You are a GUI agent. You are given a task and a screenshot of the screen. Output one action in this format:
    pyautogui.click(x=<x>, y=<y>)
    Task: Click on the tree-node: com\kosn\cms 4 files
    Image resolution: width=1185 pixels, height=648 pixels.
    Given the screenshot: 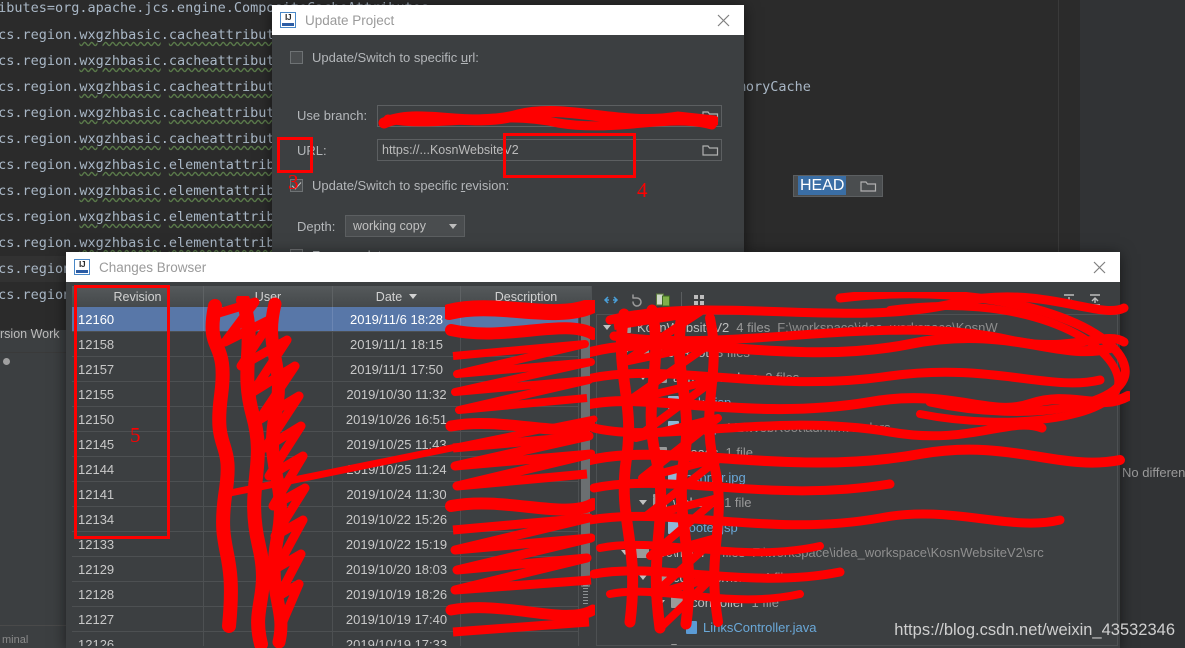 What is the action you would take?
    pyautogui.click(x=857, y=577)
    